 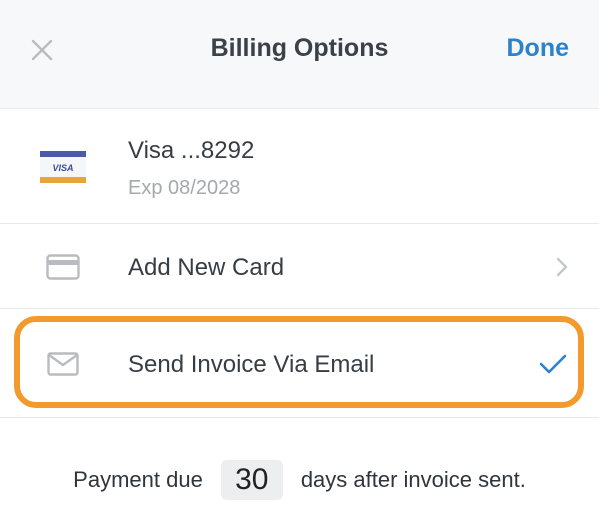 I want to click on payment-due-suffix: days after invoice sent., so click(x=413, y=479).